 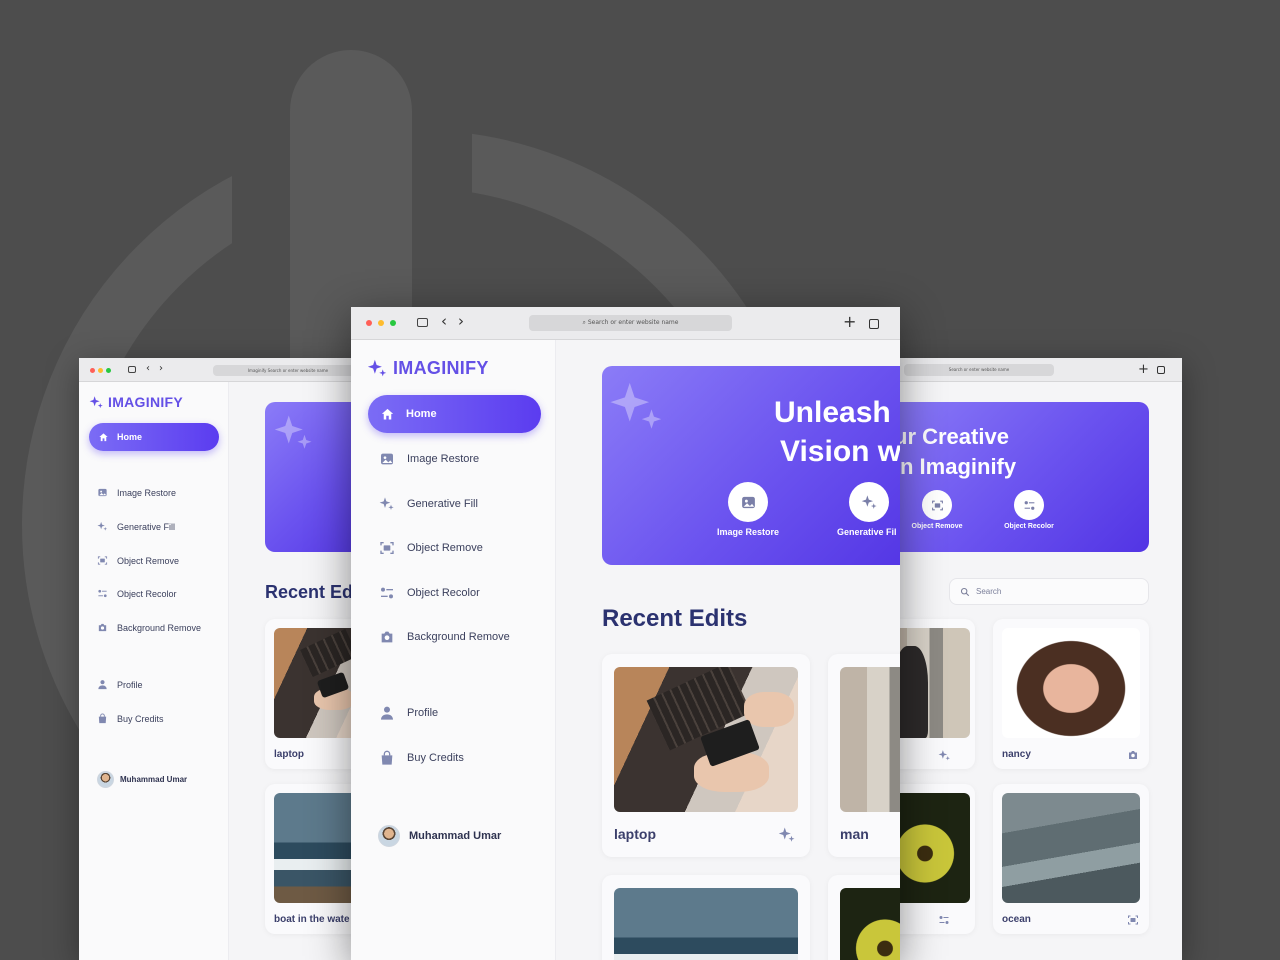 What do you see at coordinates (455, 836) in the screenshot?
I see `user-name: Muhammad Umar` at bounding box center [455, 836].